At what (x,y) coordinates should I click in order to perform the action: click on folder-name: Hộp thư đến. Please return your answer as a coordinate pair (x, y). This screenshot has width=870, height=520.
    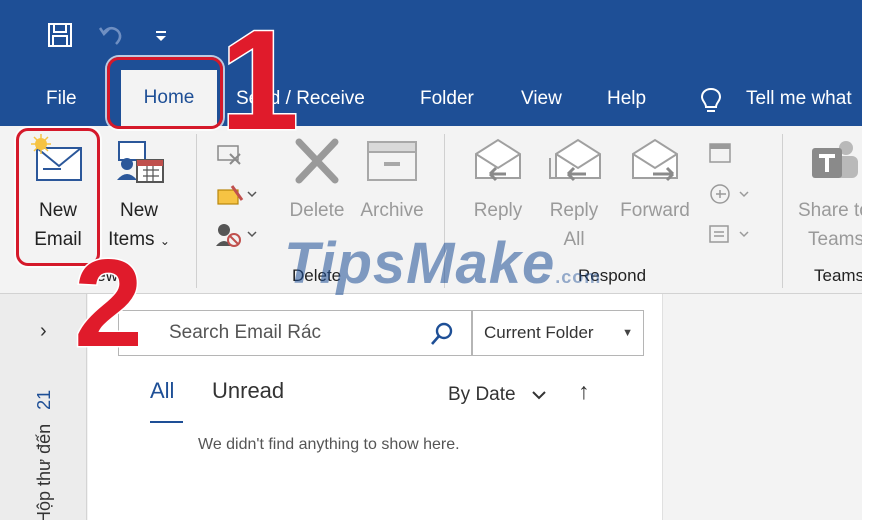
    Looking at the image, I should click on (44, 471).